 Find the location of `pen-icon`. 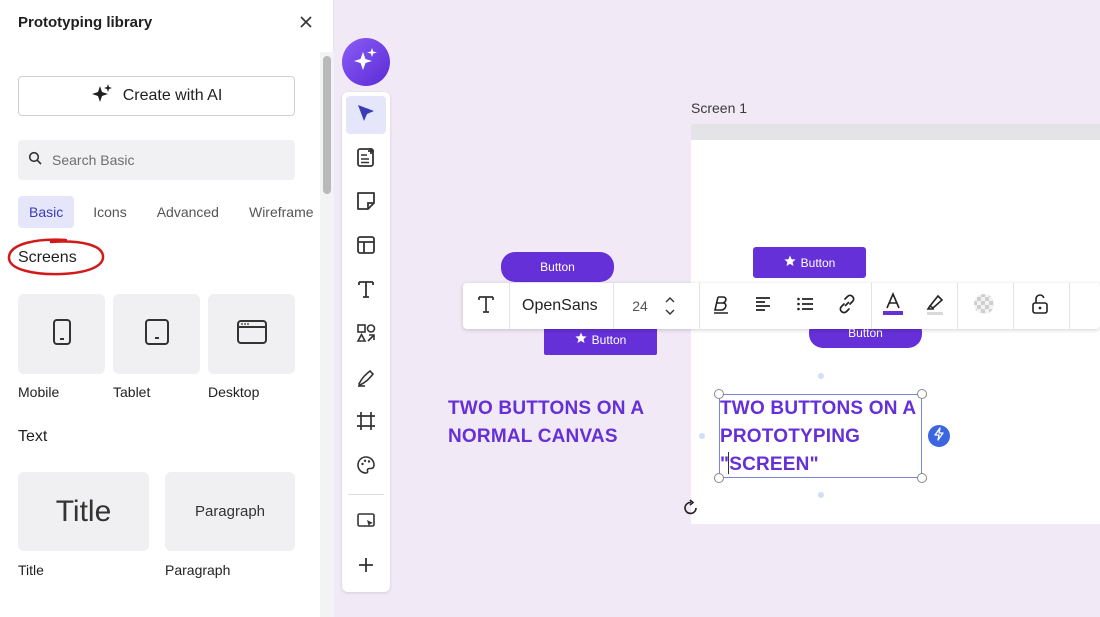

pen-icon is located at coordinates (366, 379).